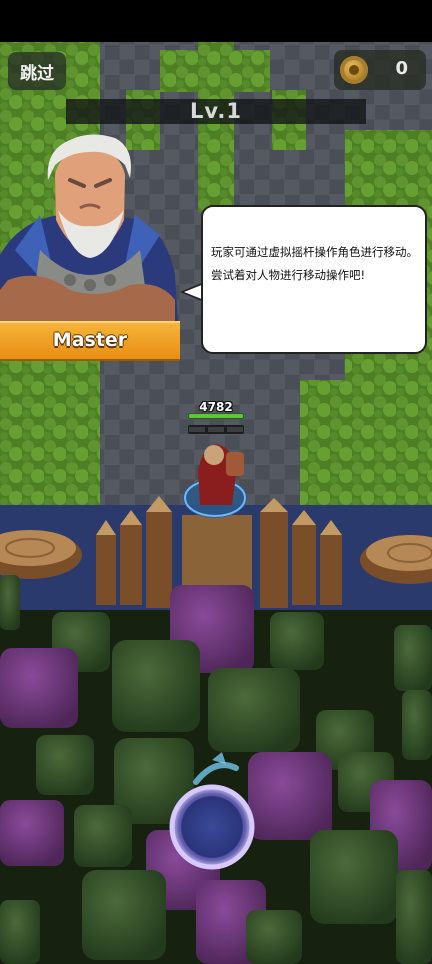  I want to click on tutorial-message: 玩家可通过虚拟摇杆操作角色进行移动。尝试着对人物进行移动操作吧!, so click(314, 263).